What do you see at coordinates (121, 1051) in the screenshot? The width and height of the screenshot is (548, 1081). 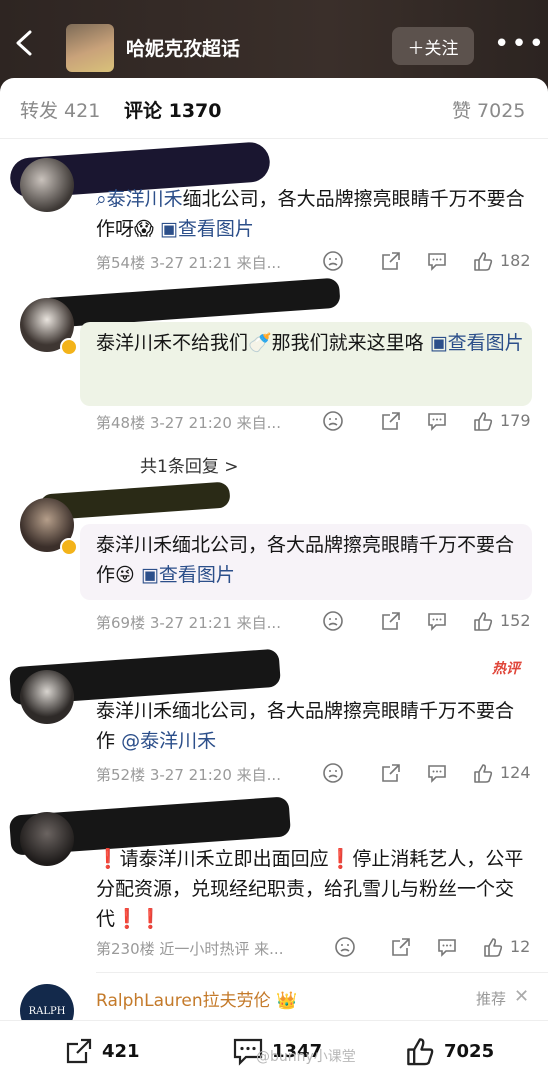 I see `repost-count: 421` at bounding box center [121, 1051].